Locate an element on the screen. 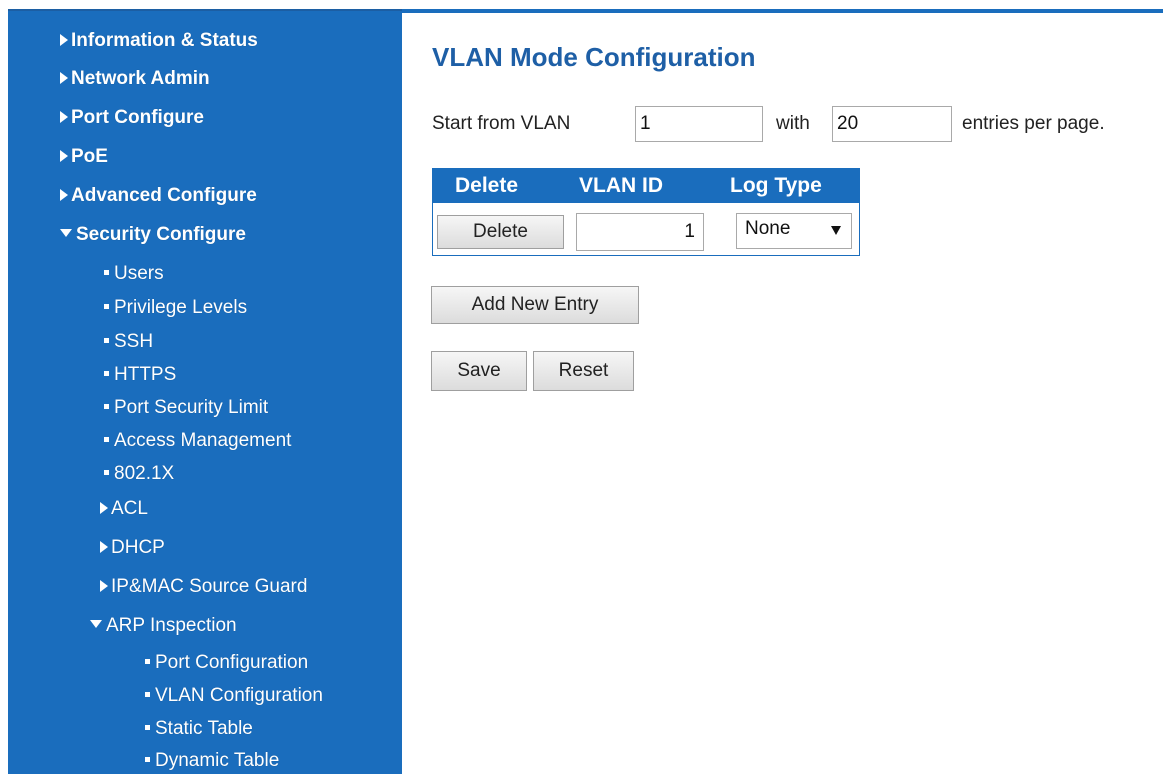  sidebar-item-label: ARP Inspection is located at coordinates (171, 625).